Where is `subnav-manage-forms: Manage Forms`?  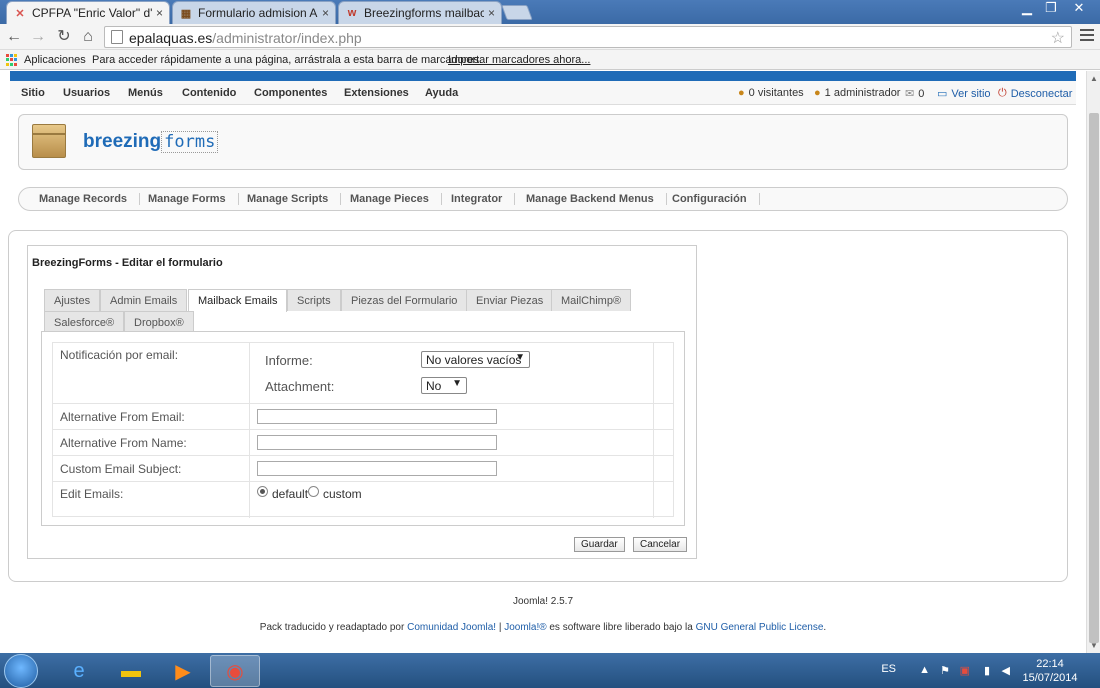
subnav-manage-forms: Manage Forms is located at coordinates (193, 199).